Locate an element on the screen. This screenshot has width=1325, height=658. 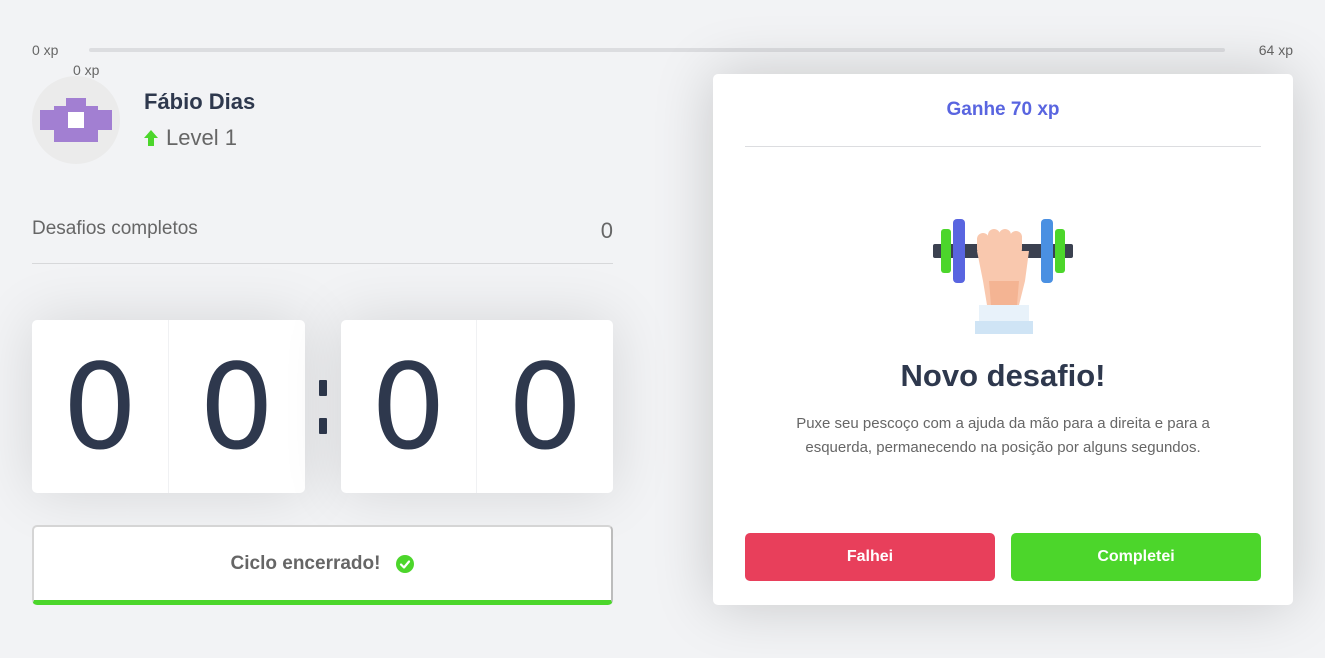
avatar-placeholder-icon is located at coordinates (76, 120).